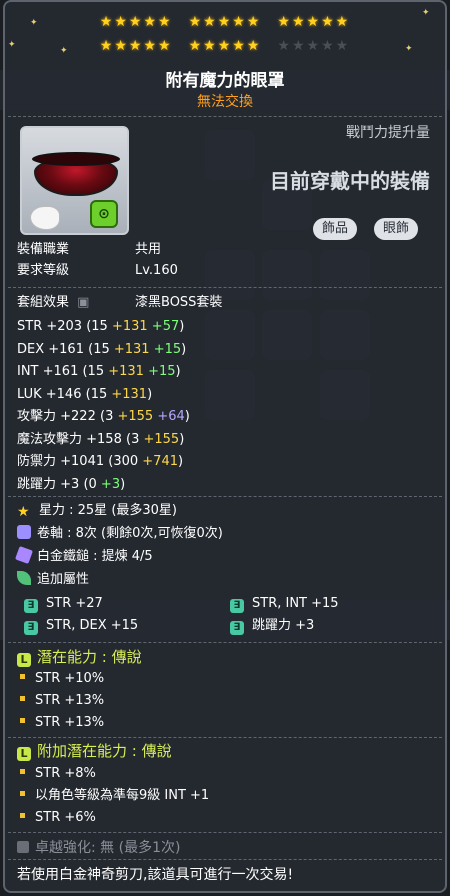 The width and height of the screenshot is (450, 896). What do you see at coordinates (28, 371) in the screenshot?
I see `stat-name: INT` at bounding box center [28, 371].